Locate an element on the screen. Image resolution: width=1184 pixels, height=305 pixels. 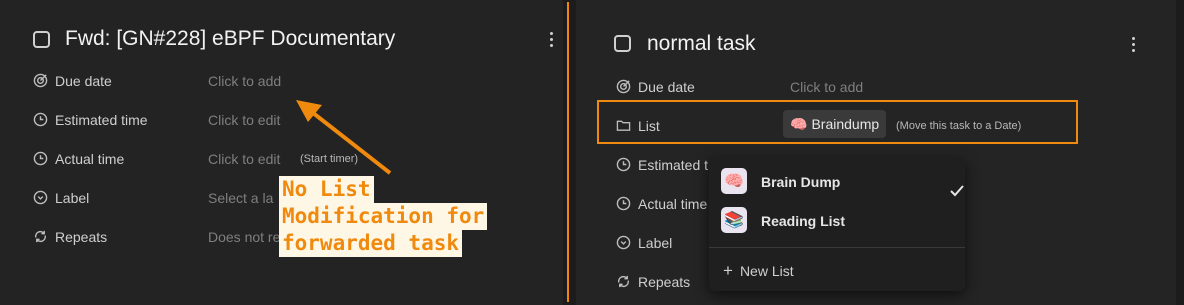
list-option-label: Brain Dump is located at coordinates (801, 182).